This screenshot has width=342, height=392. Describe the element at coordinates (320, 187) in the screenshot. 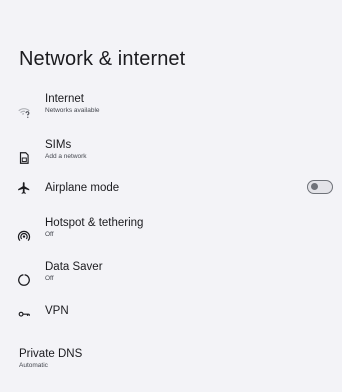

I see `airplane-mode-toggle` at that location.